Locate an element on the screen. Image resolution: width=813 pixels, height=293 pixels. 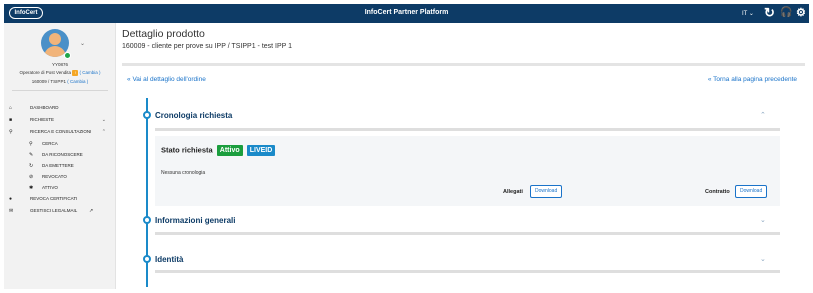
change-point-link: ( Cambia ) is located at coordinates (77, 81).